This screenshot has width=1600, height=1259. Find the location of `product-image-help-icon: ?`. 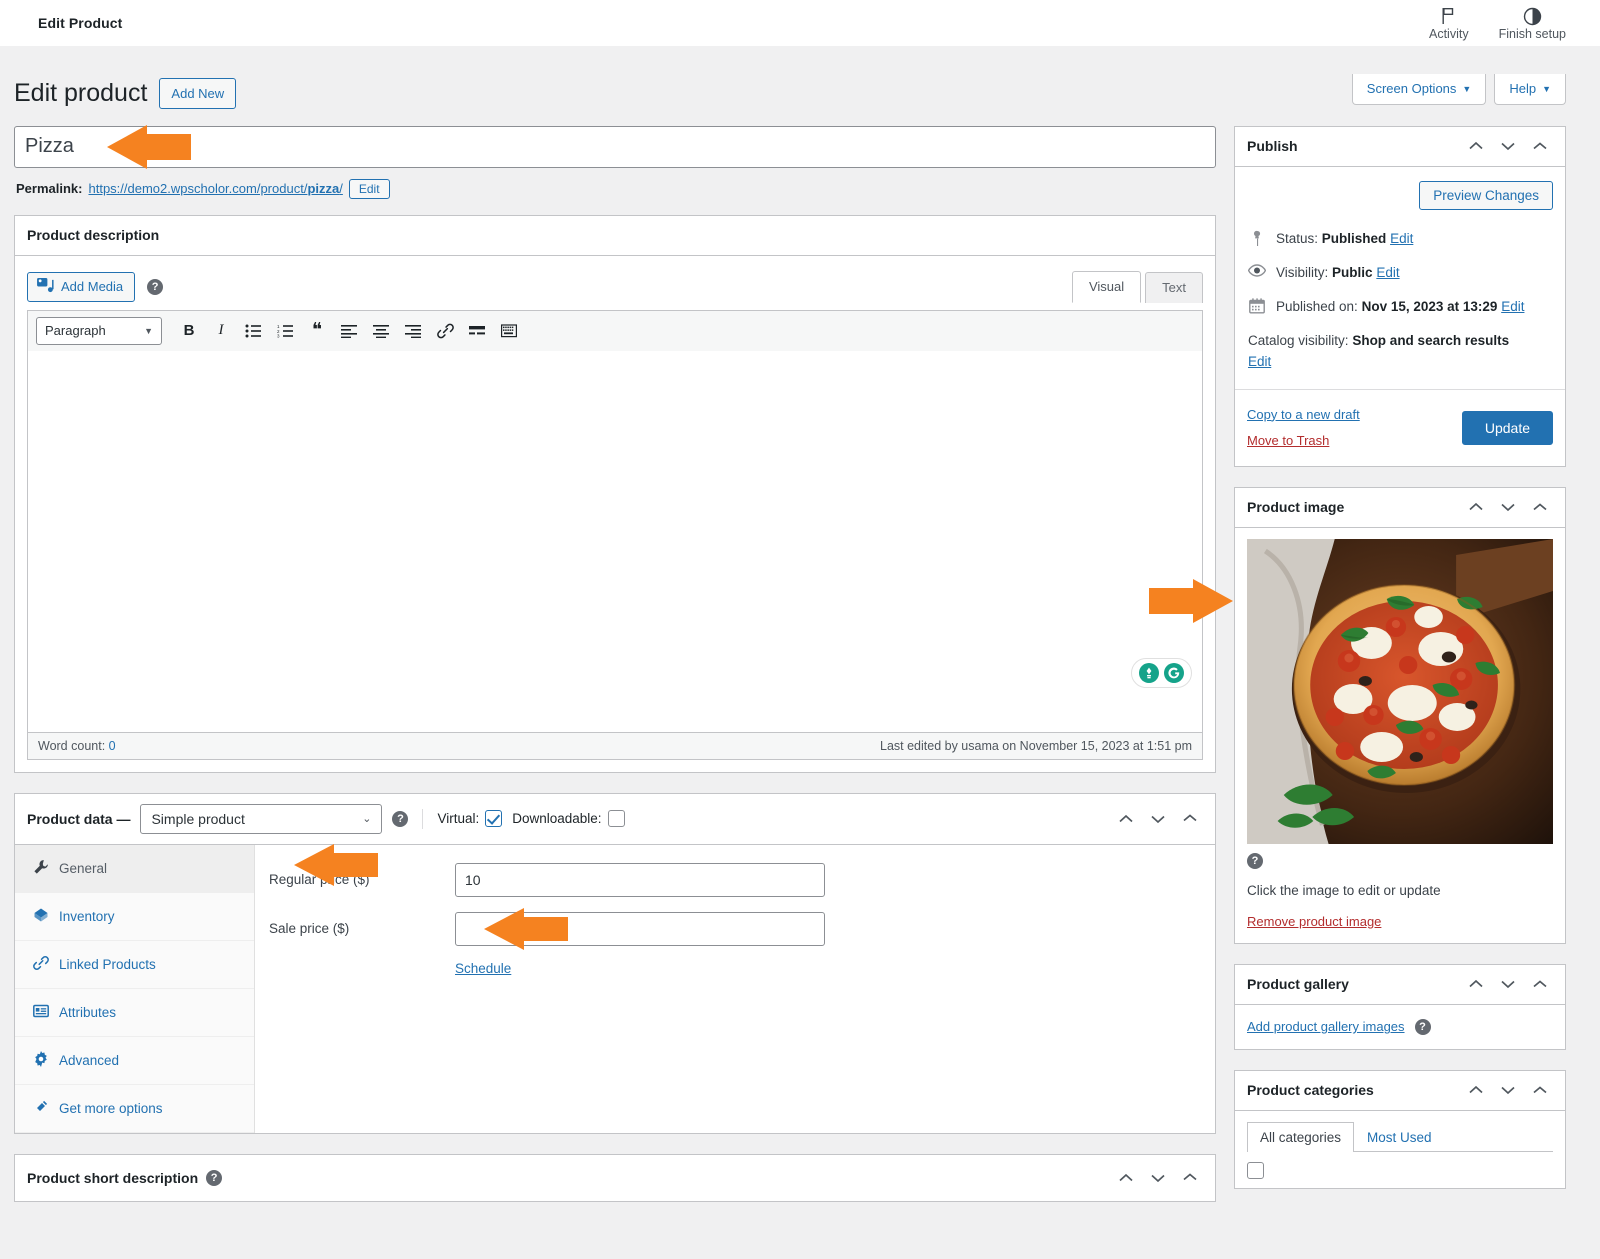

product-image-help-icon: ? is located at coordinates (1255, 860).